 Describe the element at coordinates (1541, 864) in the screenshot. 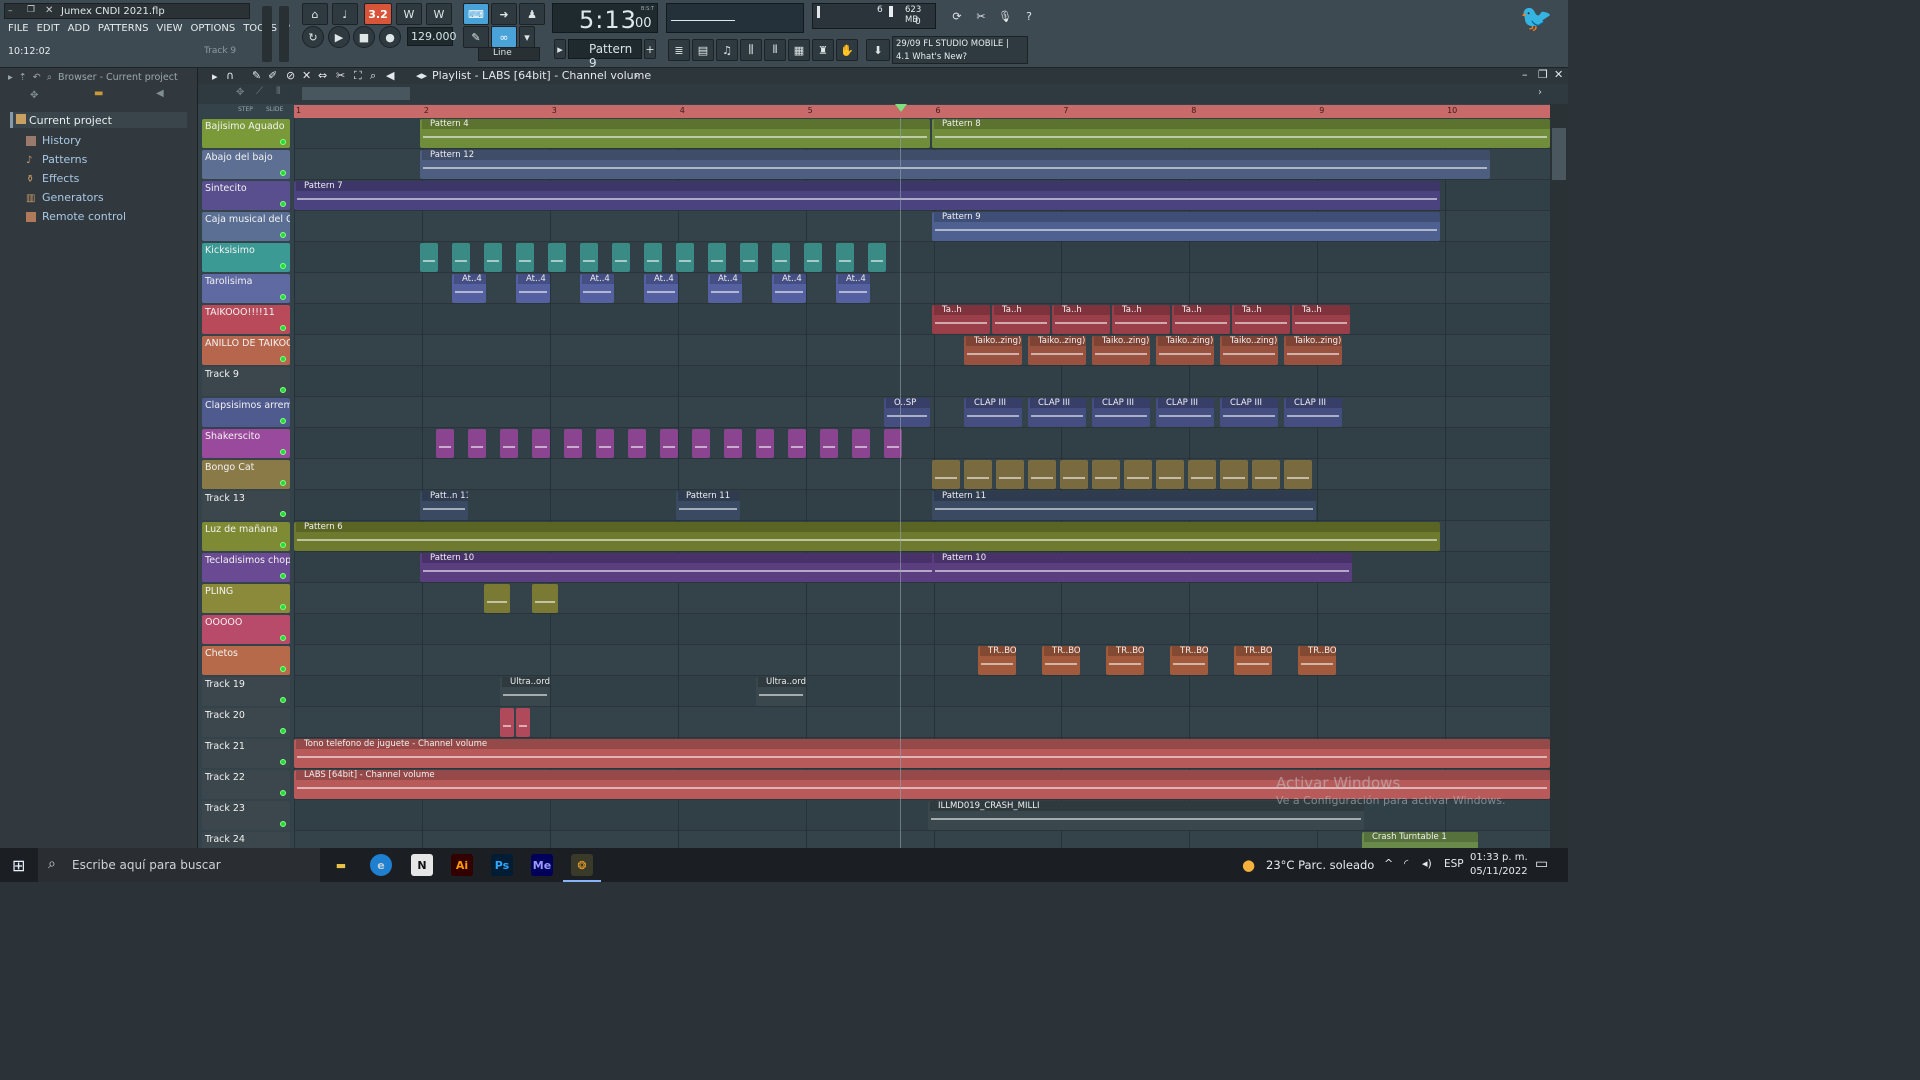

I see `notifications-icon: ▭` at that location.